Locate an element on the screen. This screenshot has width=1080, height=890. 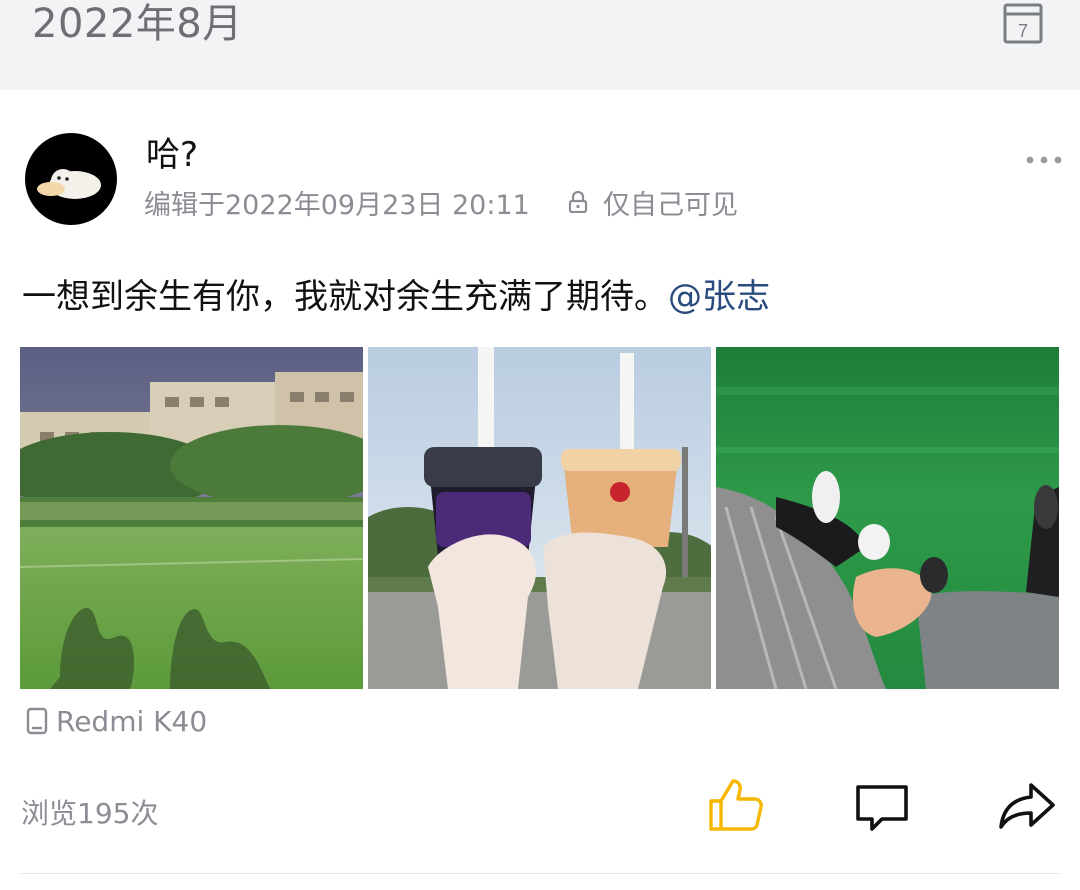
comment-icon is located at coordinates (882, 808).